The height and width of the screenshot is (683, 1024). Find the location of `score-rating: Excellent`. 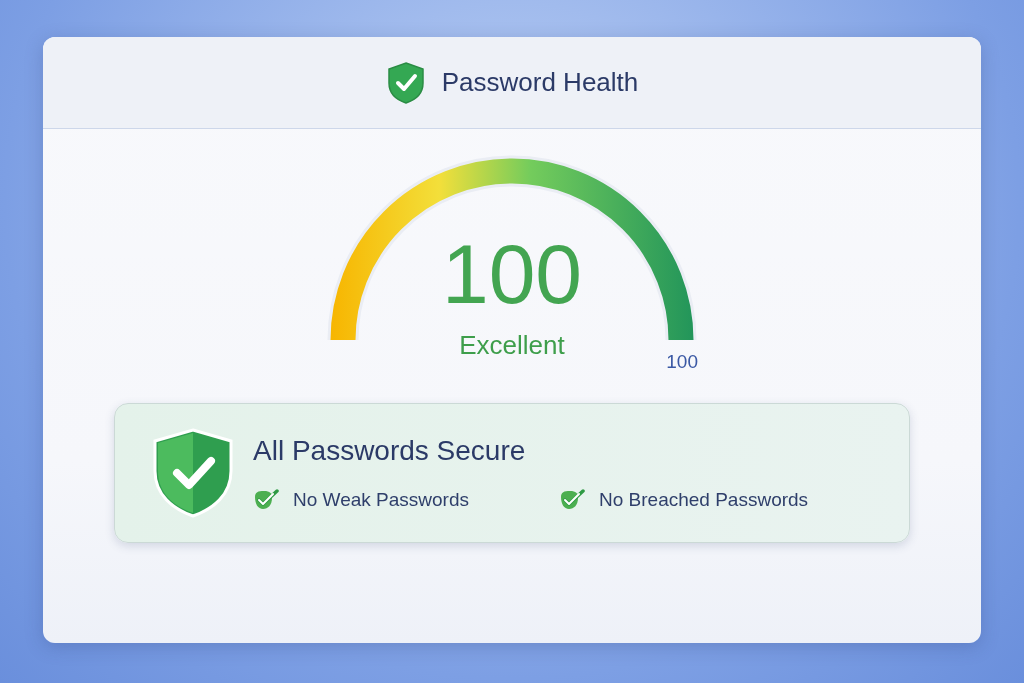

score-rating: Excellent is located at coordinates (512, 345).